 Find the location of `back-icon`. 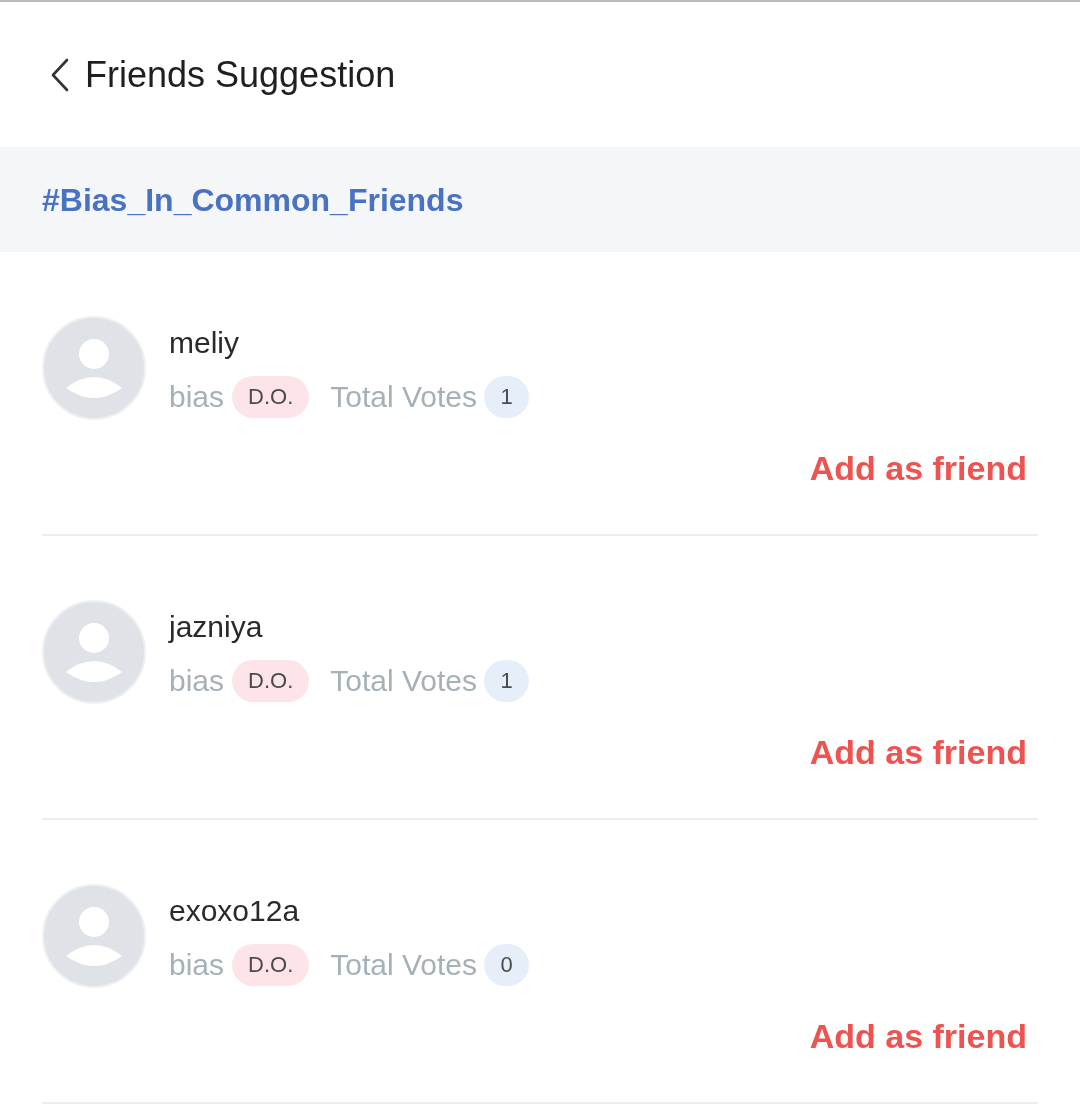

back-icon is located at coordinates (60, 74).